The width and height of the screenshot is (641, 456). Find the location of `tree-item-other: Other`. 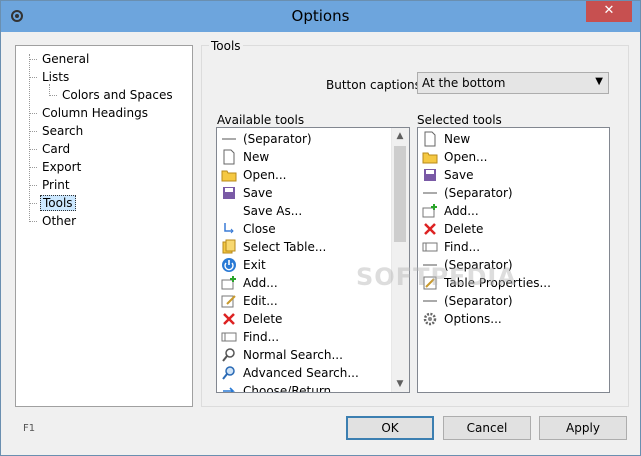

tree-item-other: Other is located at coordinates (59, 221).